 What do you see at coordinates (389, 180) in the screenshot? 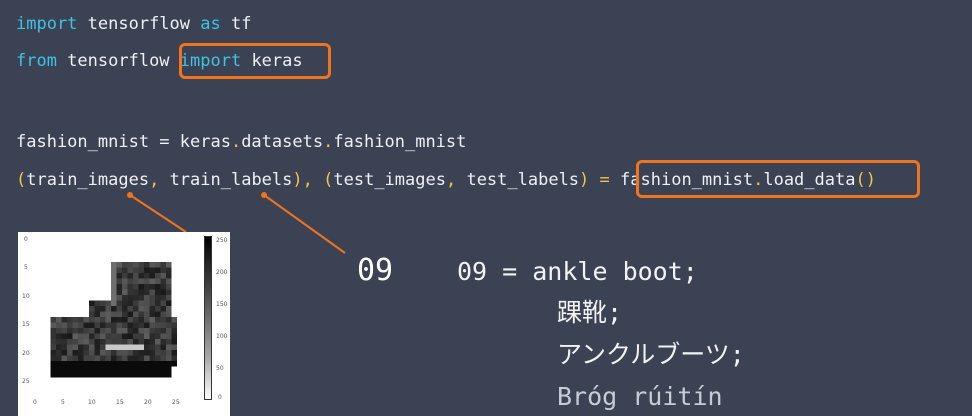
I see `code-text: test_images` at bounding box center [389, 180].